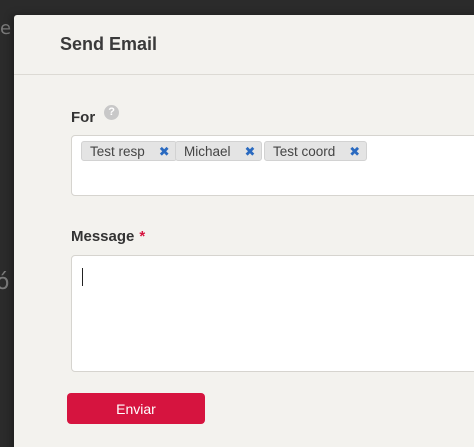 This screenshot has height=447, width=474. I want to click on recipients-input: Test resp ✖ Michael ✖ Test coord ✖, so click(272, 165).